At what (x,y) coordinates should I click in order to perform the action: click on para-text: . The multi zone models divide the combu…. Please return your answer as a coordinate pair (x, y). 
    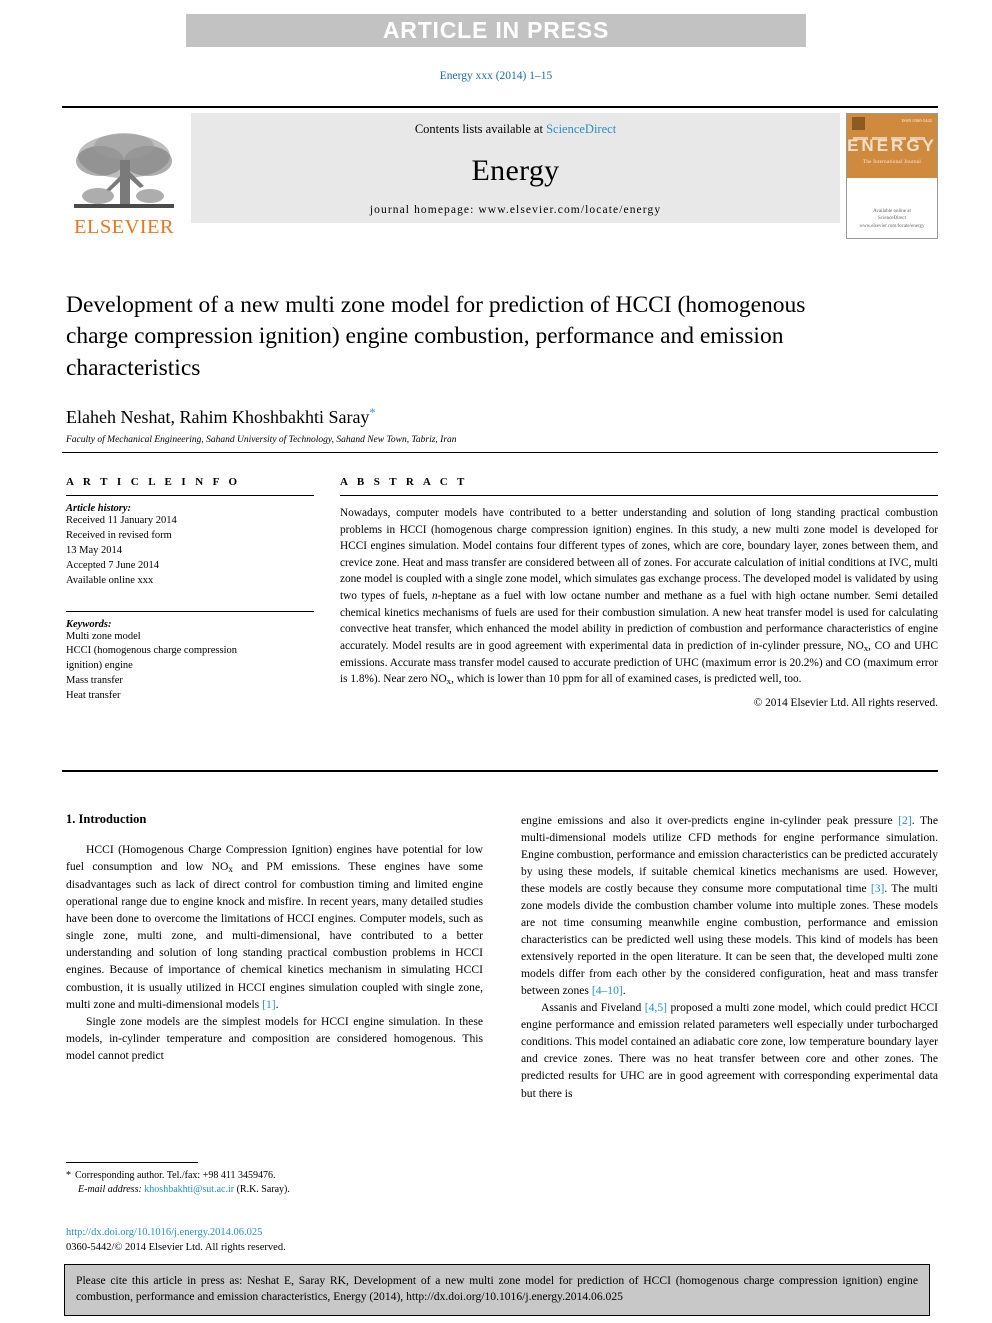
    Looking at the image, I should click on (729, 940).